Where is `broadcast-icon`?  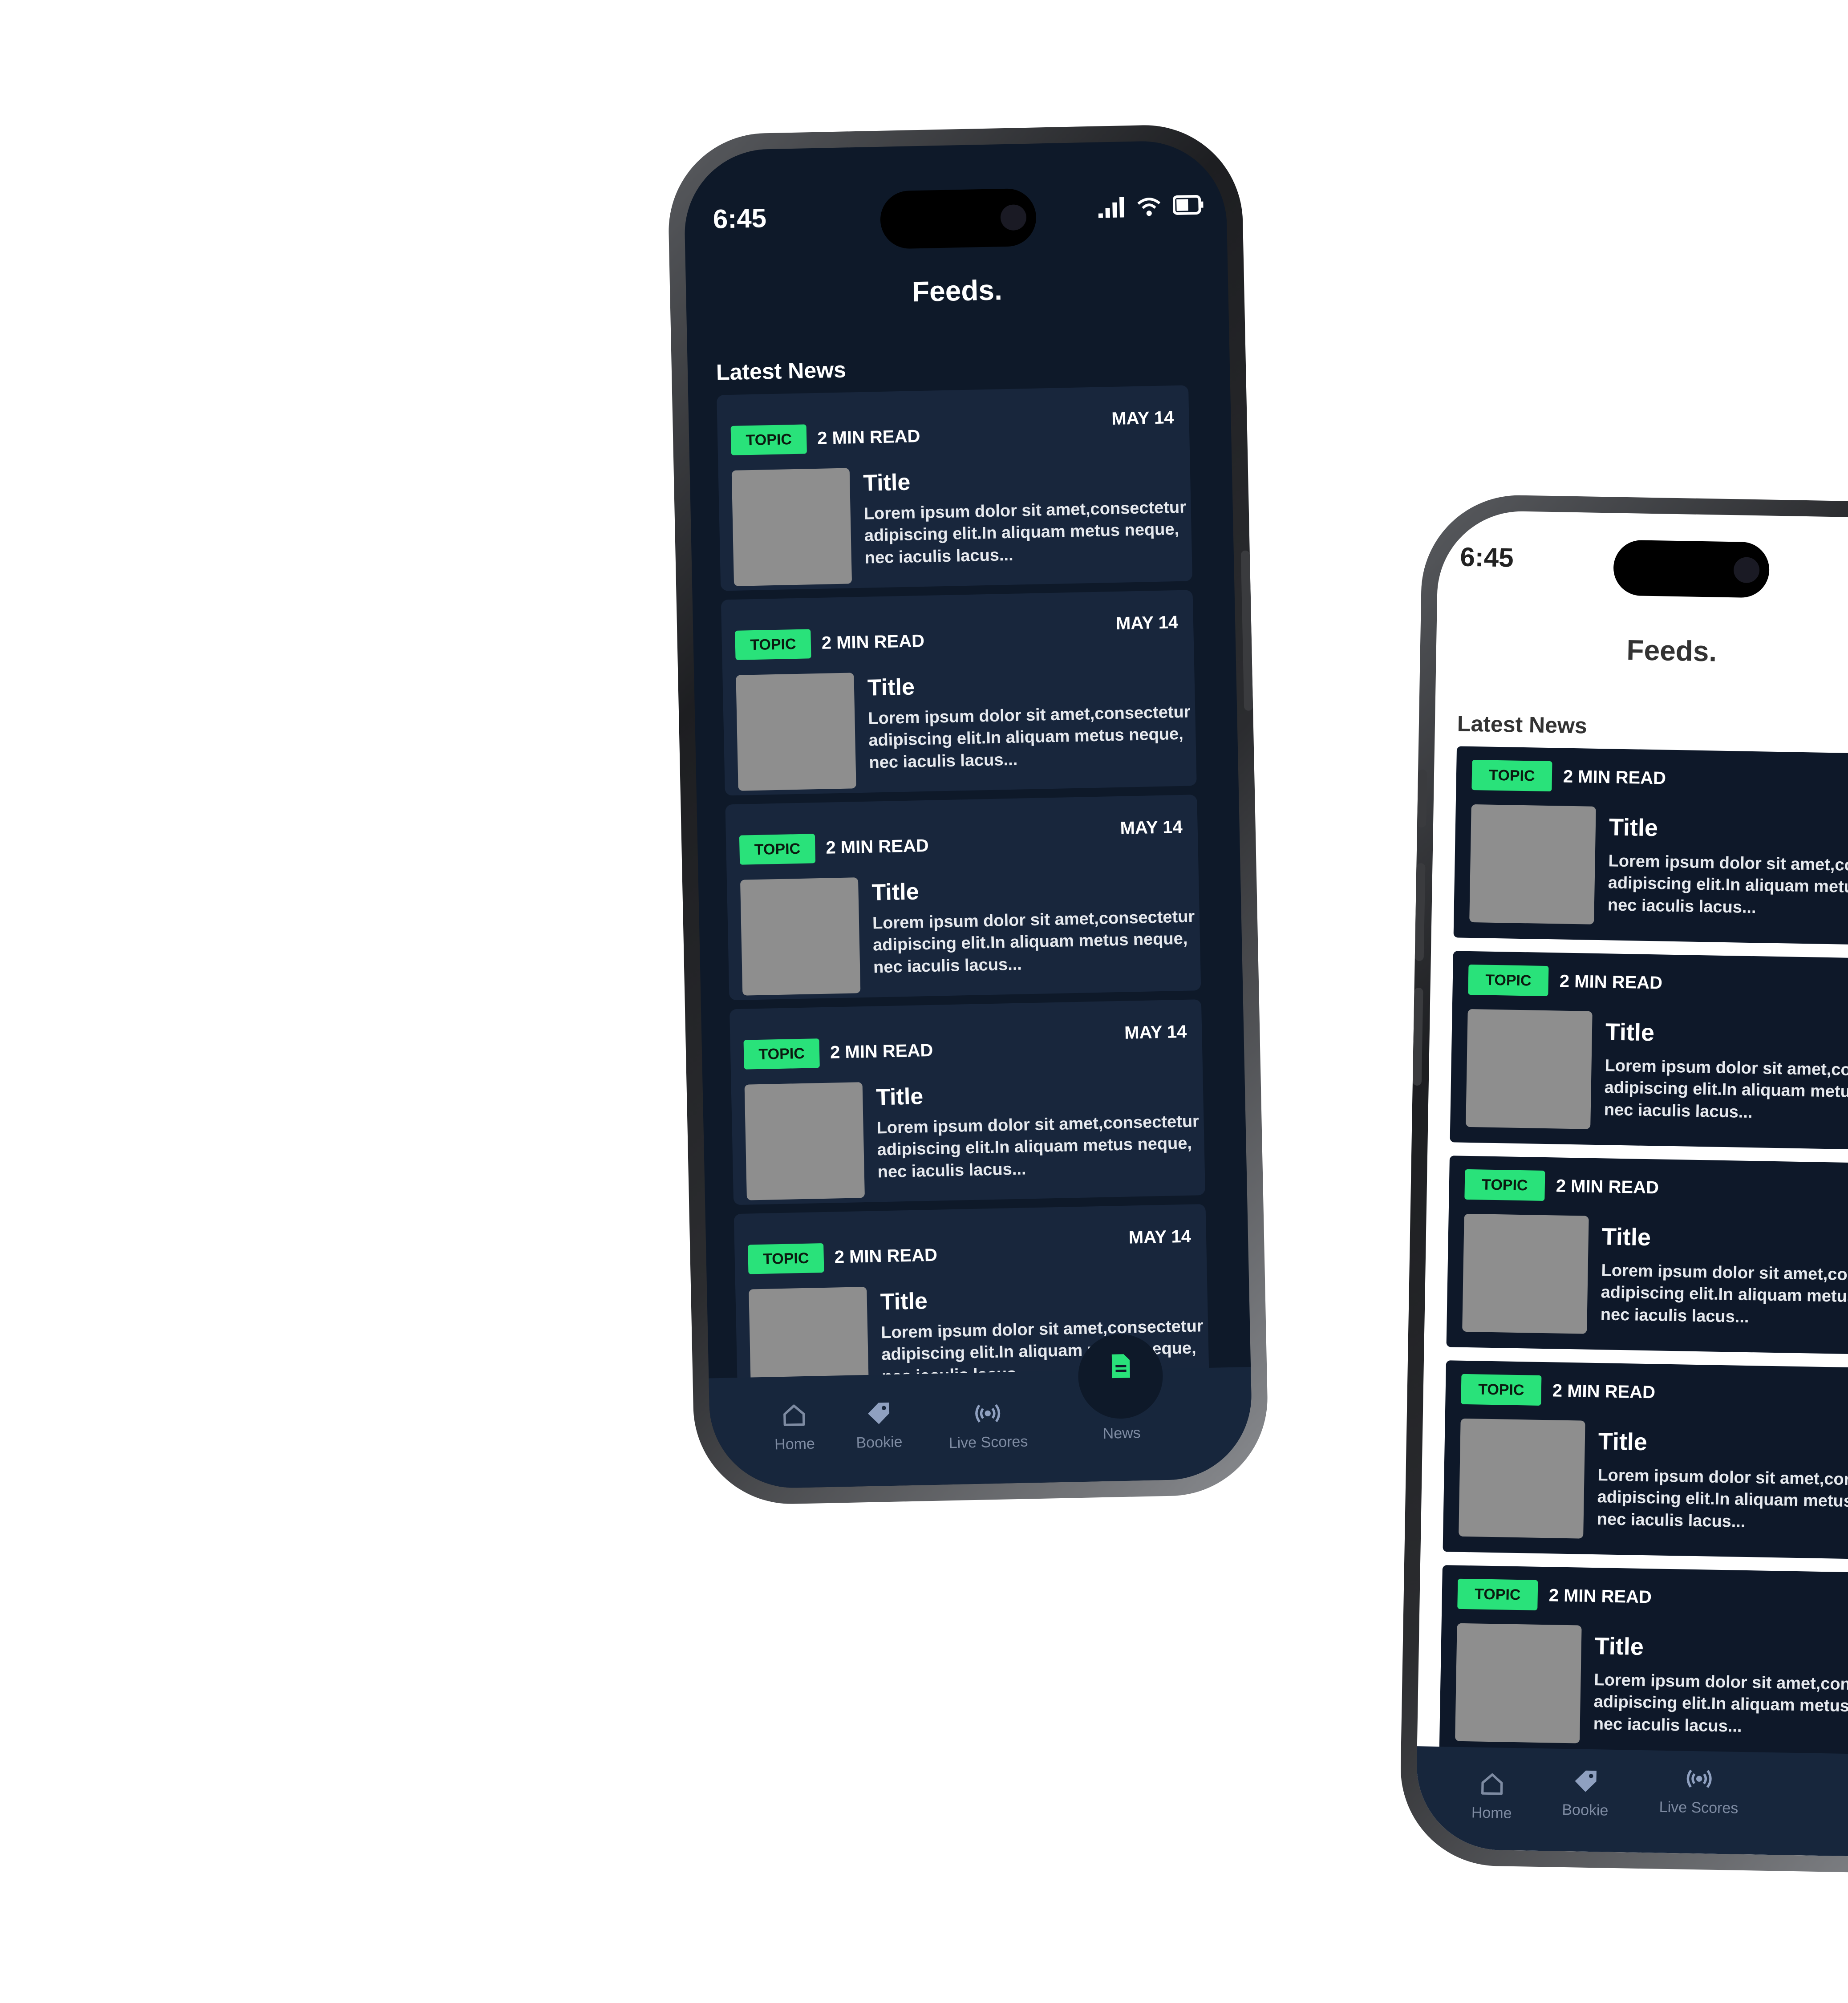
broadcast-icon is located at coordinates (988, 1413).